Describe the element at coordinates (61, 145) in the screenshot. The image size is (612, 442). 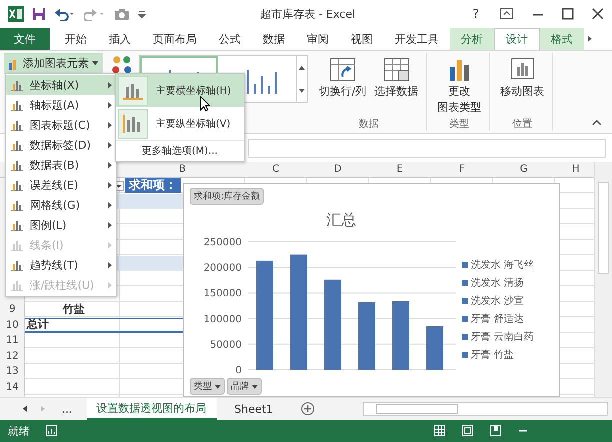
I see `menu-item: 数据标签(D)` at that location.